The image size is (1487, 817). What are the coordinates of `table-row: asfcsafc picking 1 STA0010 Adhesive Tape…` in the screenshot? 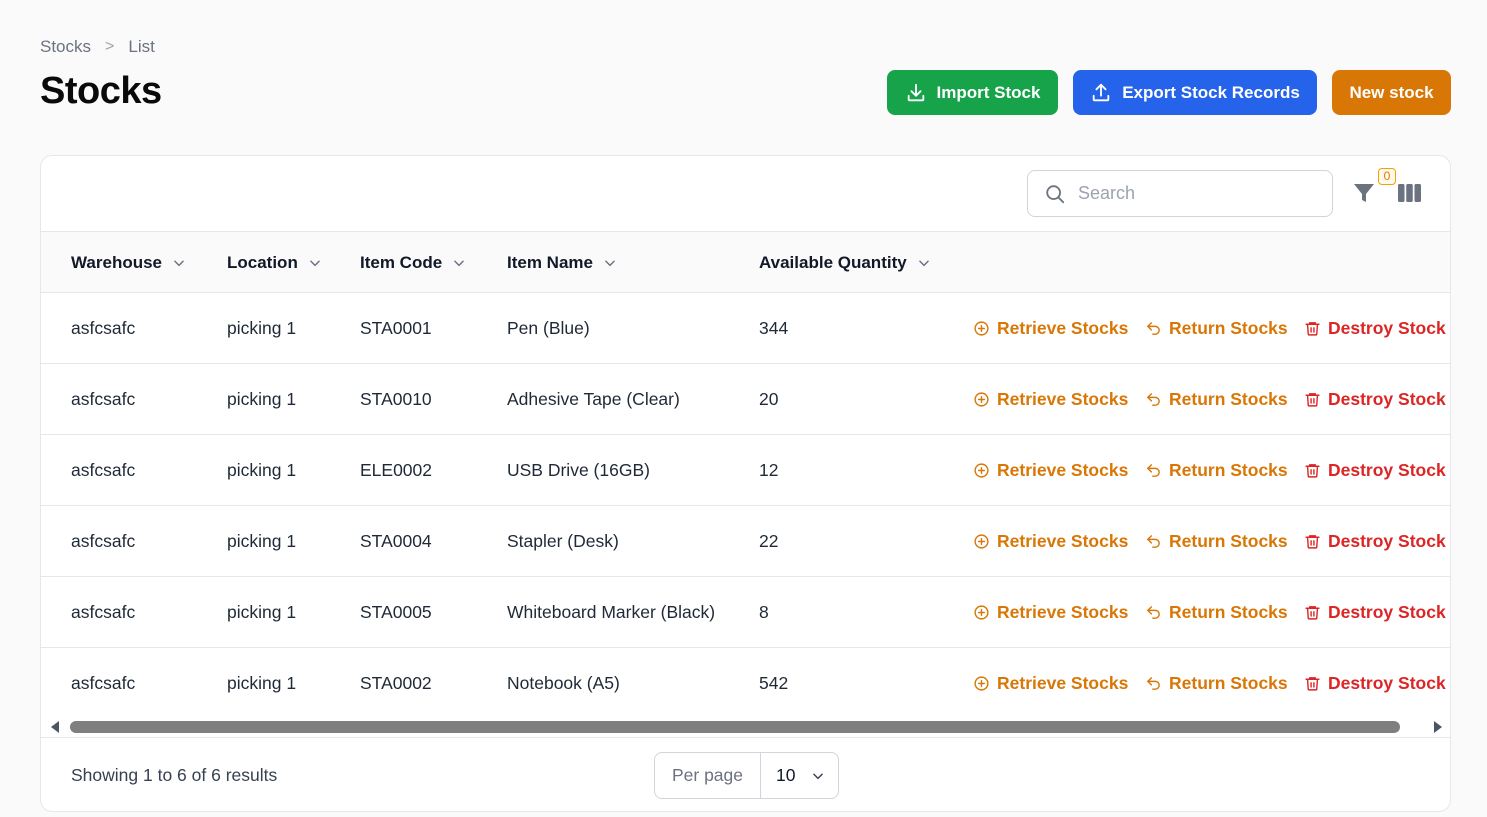 It's located at (745, 399).